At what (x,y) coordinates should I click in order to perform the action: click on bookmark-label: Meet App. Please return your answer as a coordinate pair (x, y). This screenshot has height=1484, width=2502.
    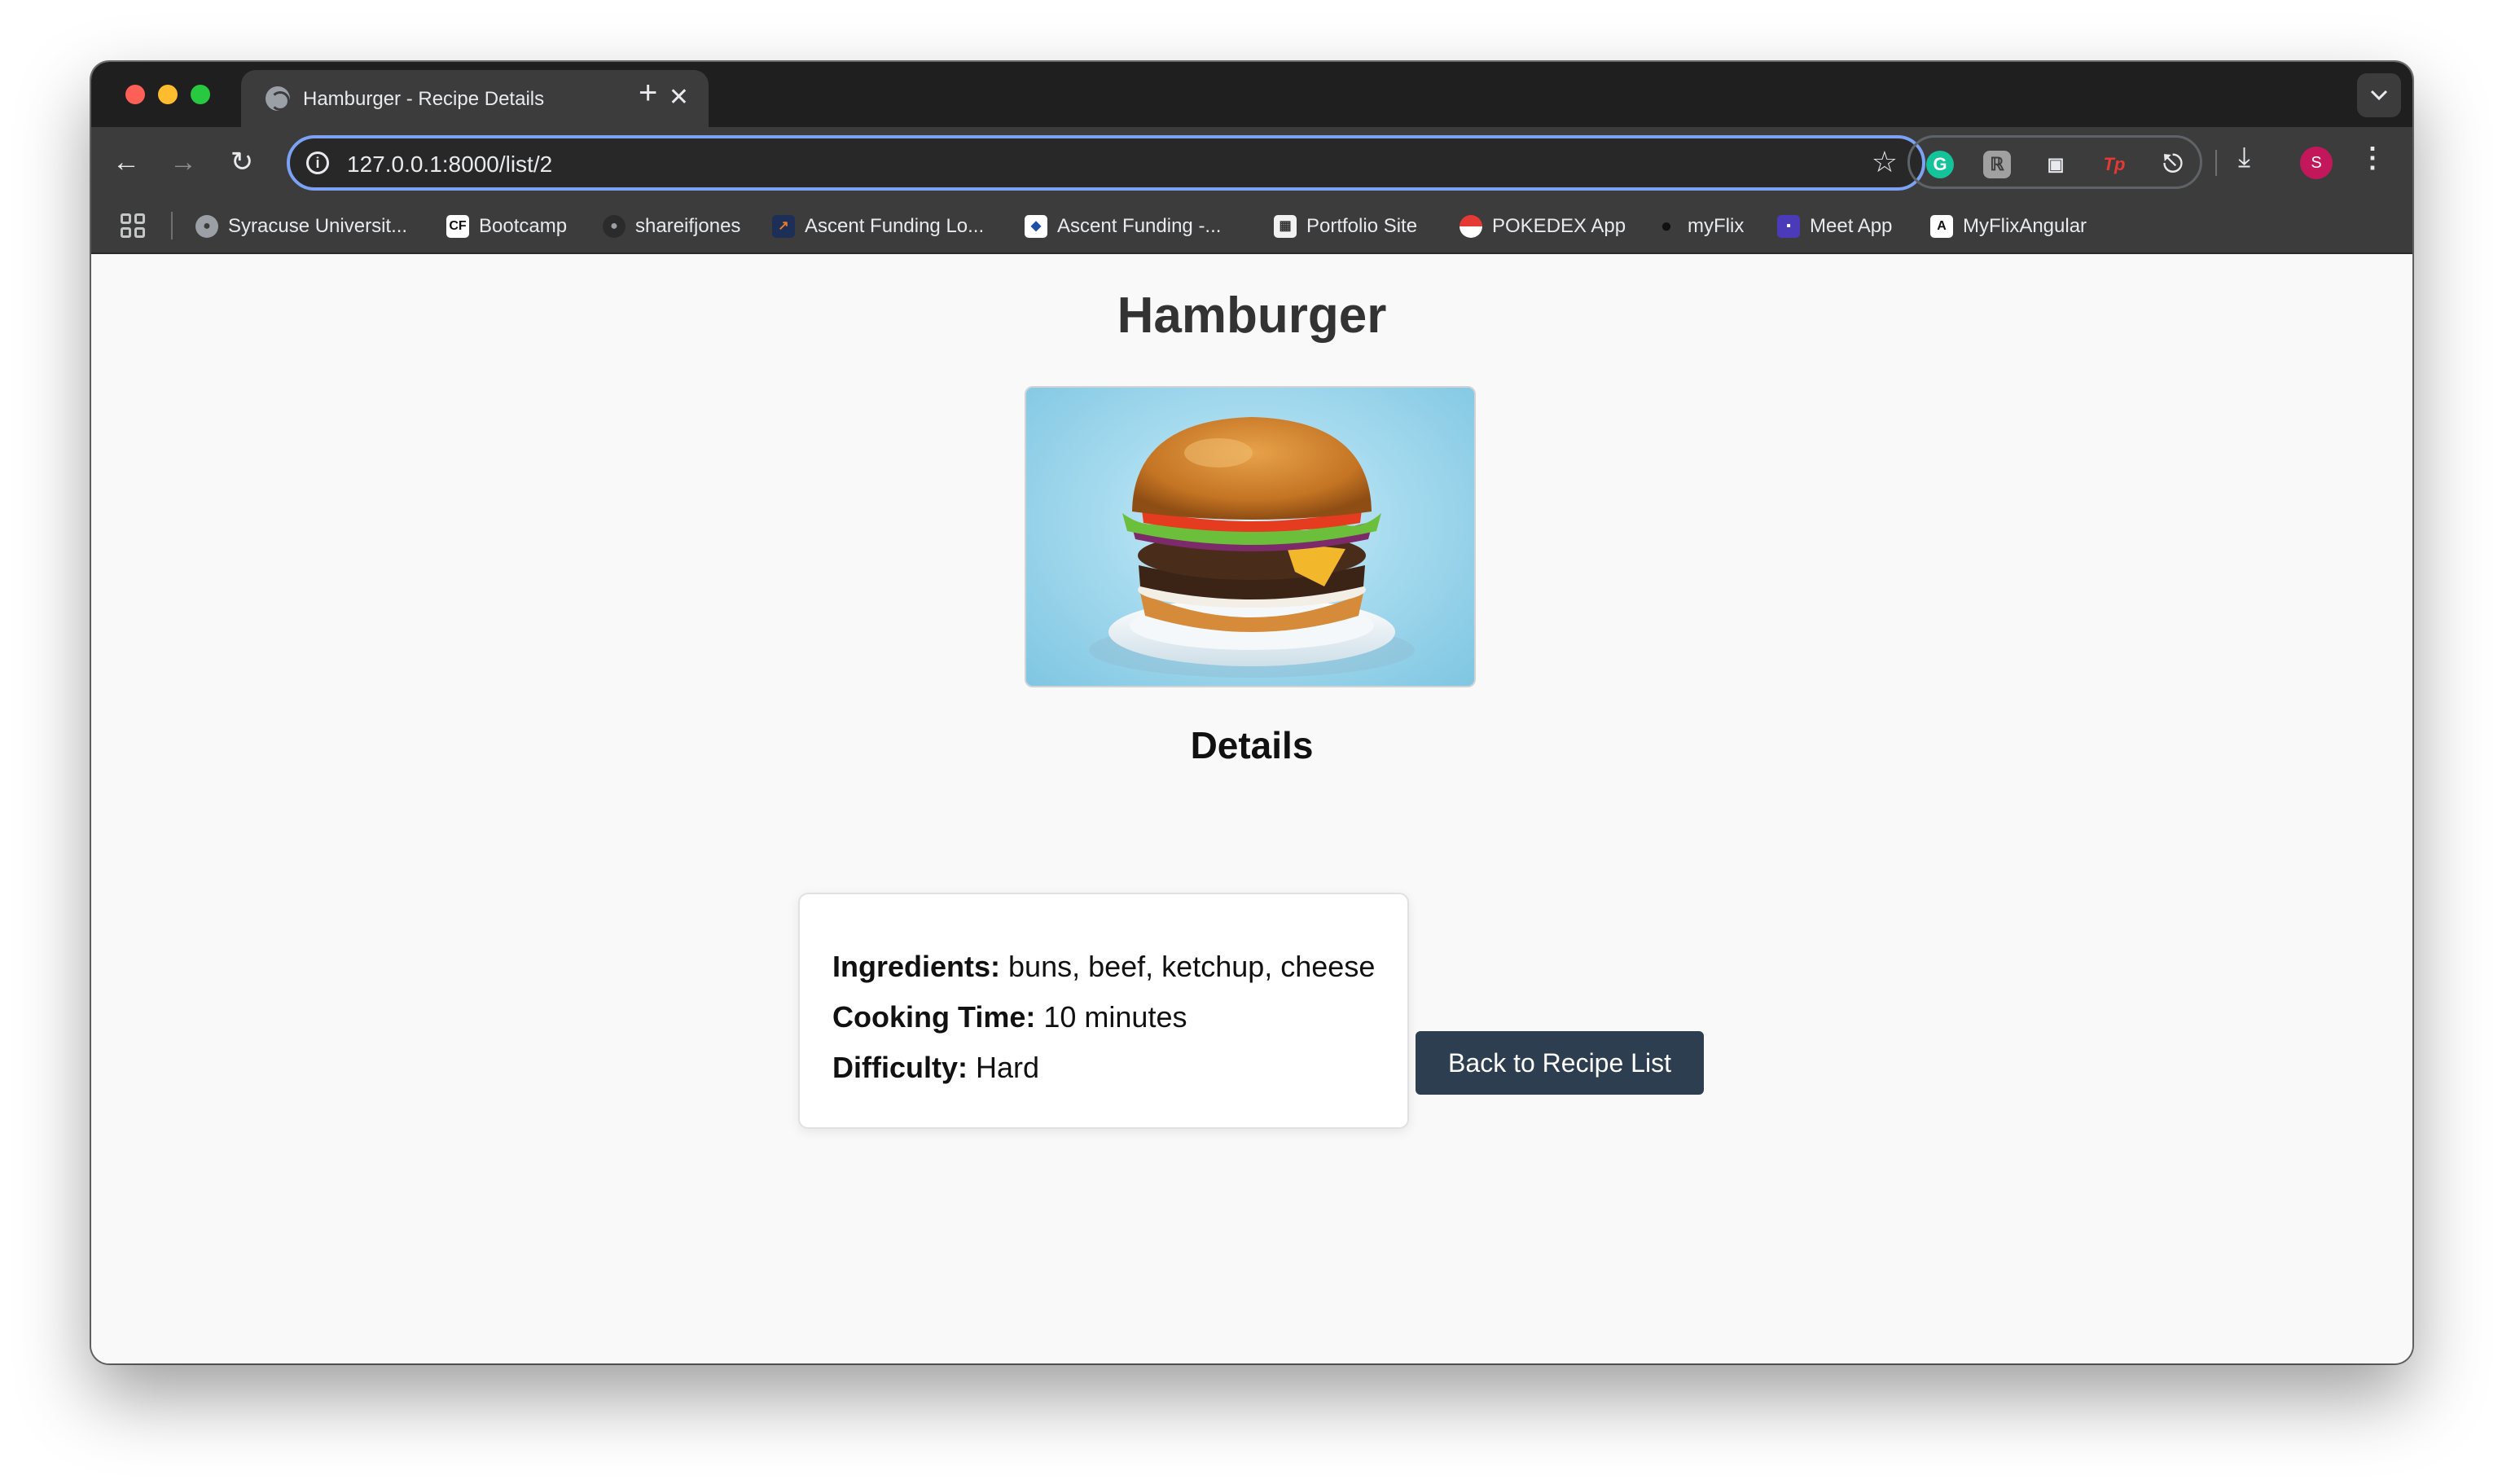
    Looking at the image, I should click on (1851, 226).